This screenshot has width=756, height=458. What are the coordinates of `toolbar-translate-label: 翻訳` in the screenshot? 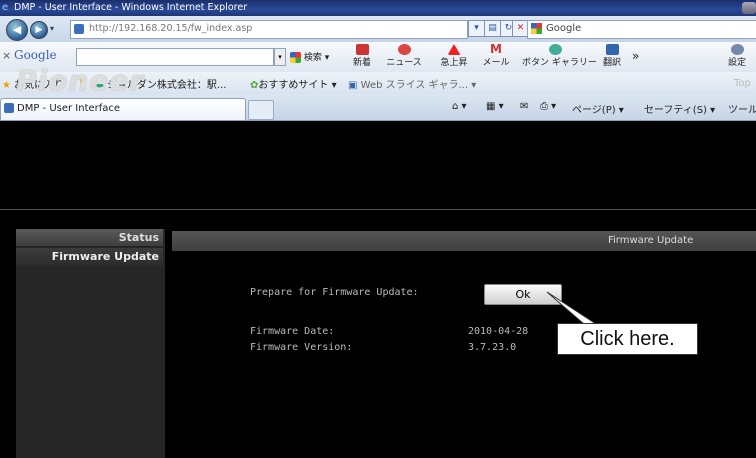 It's located at (611, 63).